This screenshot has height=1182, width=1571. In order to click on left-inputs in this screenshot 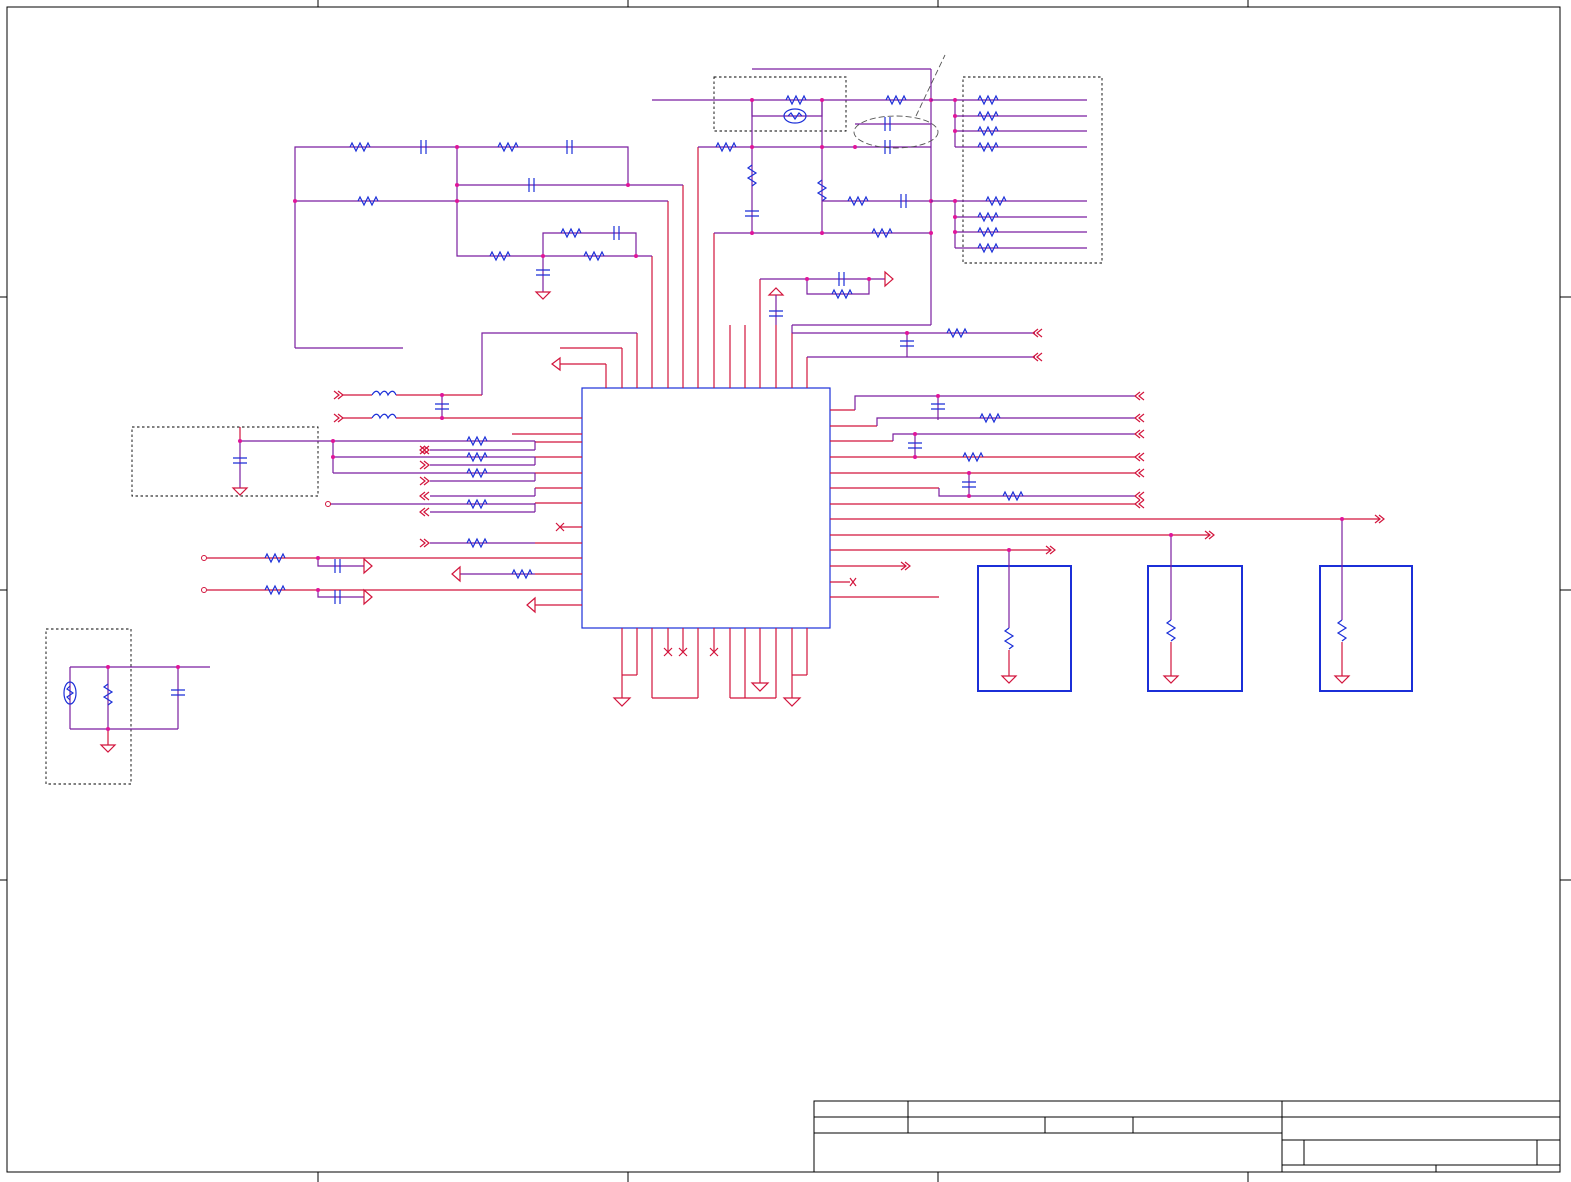, I will do `click(485, 377)`.